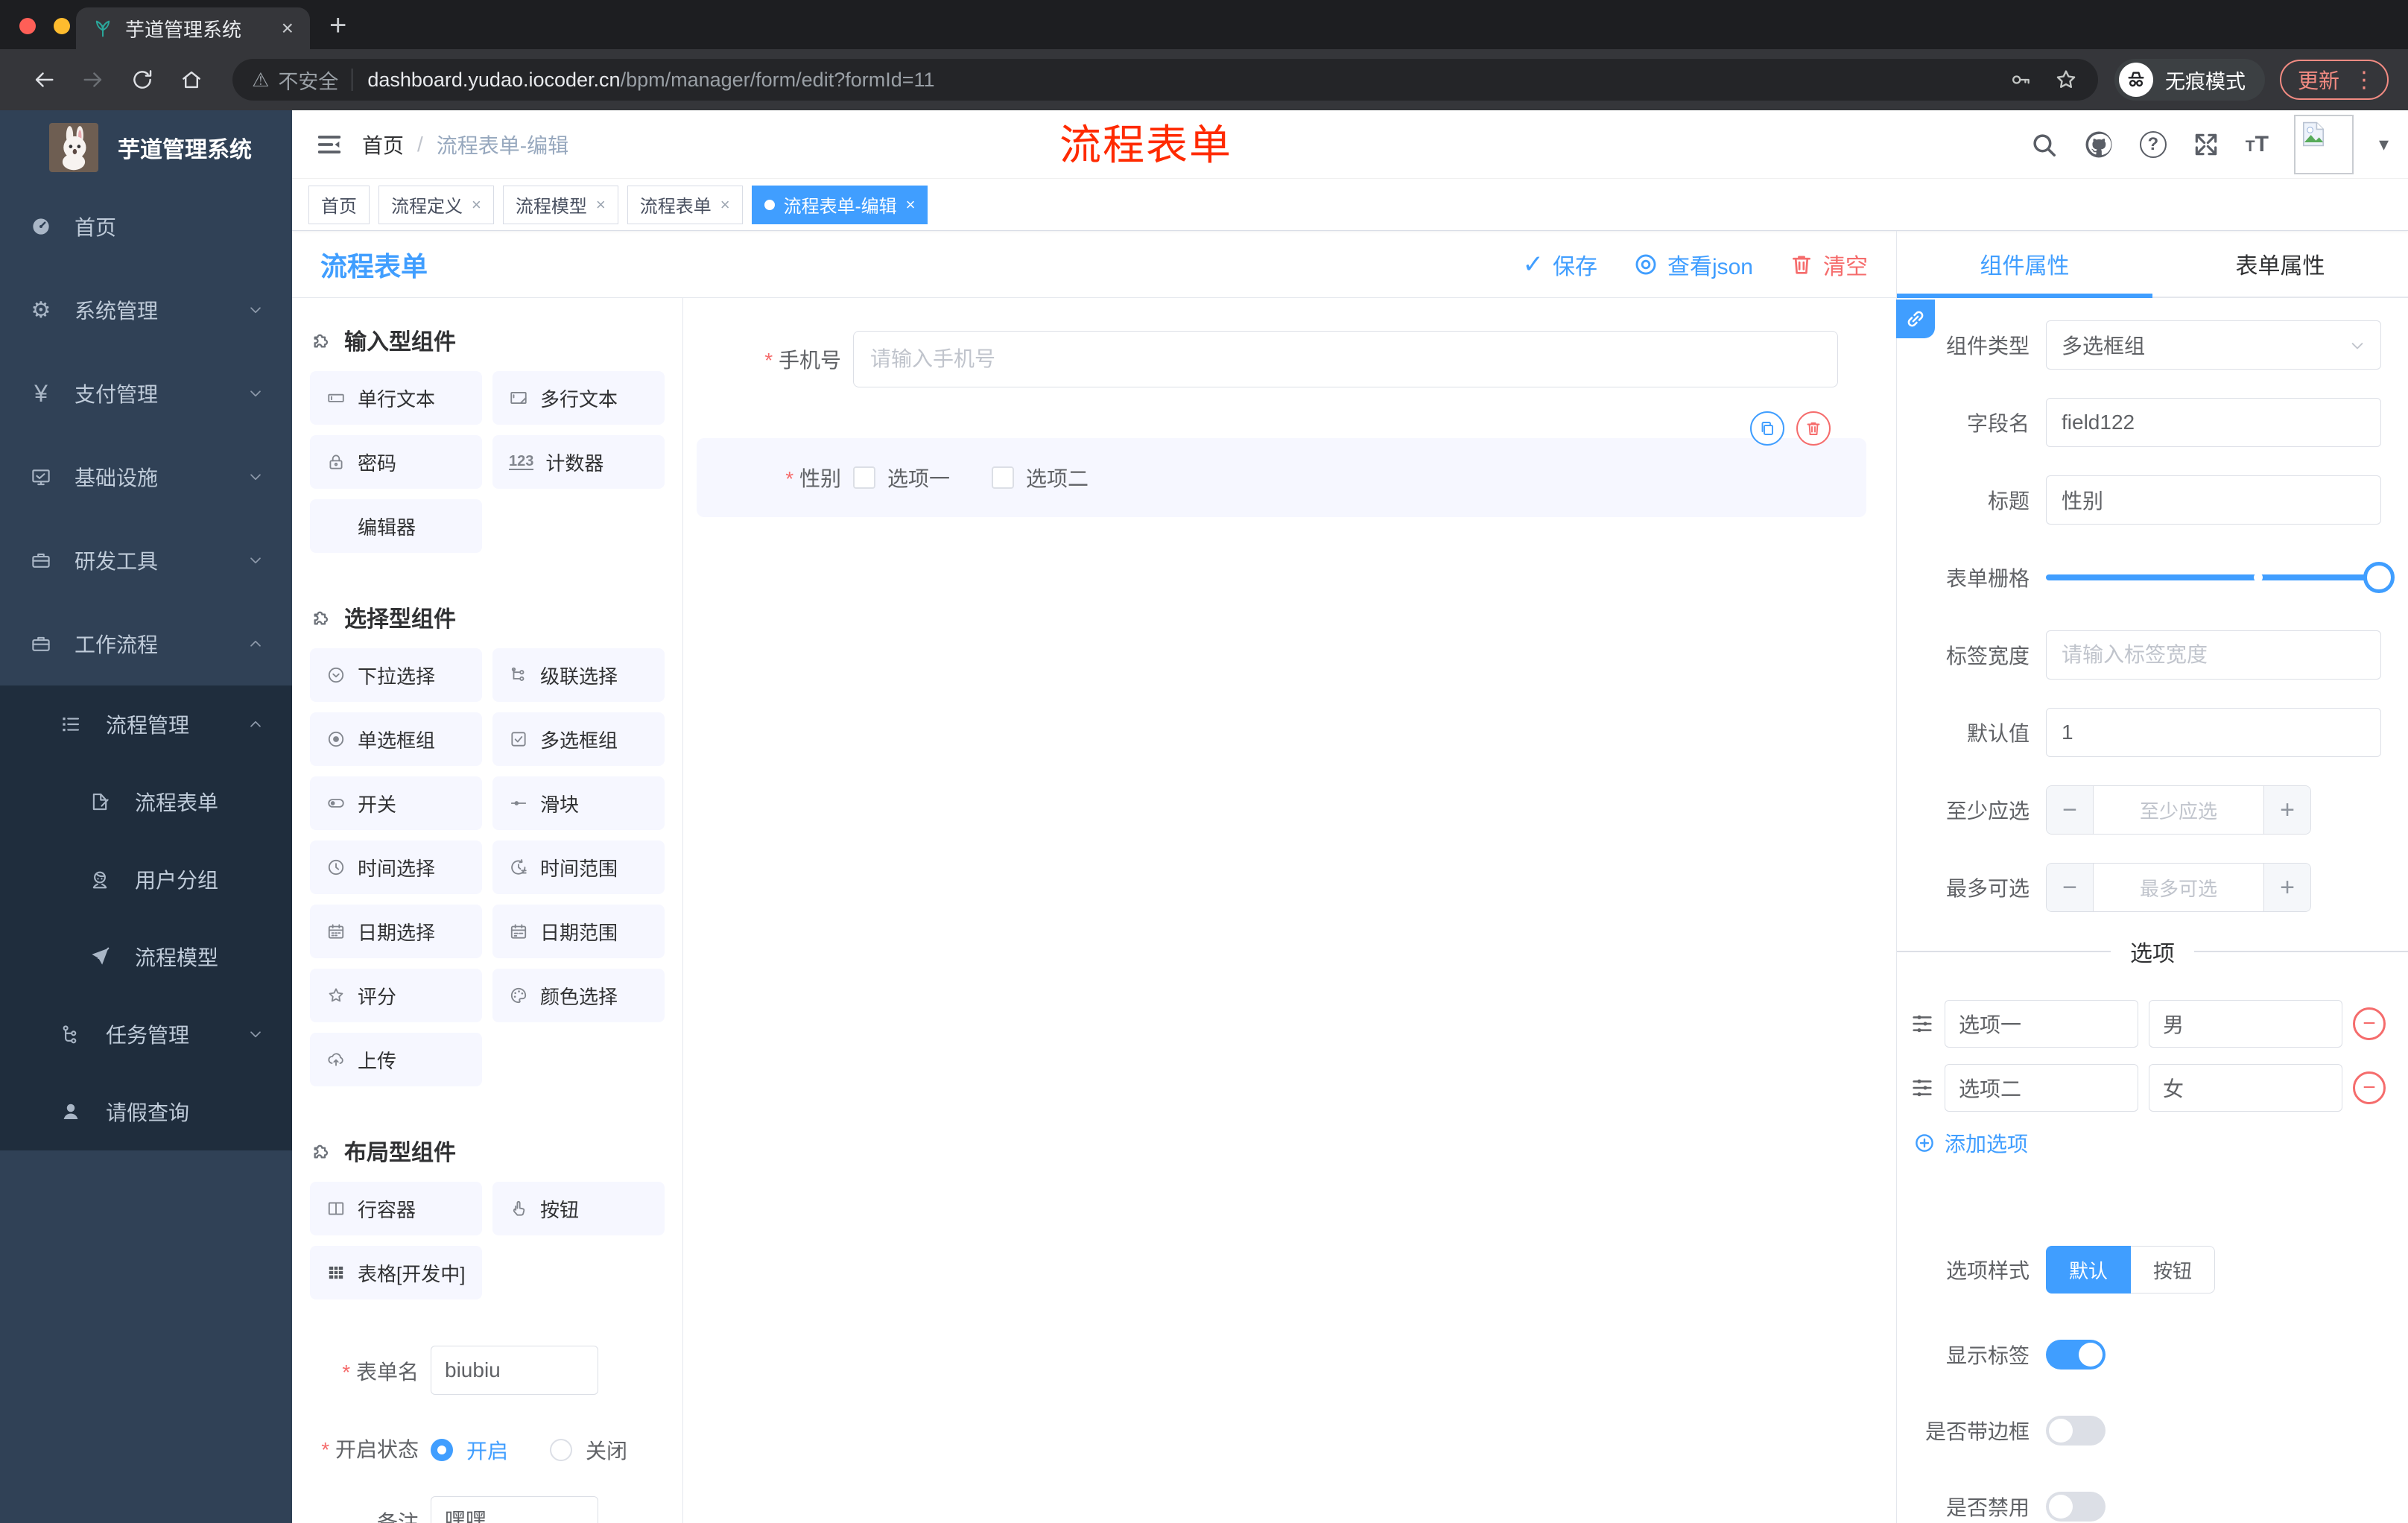  What do you see at coordinates (1767, 428) in the screenshot?
I see `duplicate-component-button` at bounding box center [1767, 428].